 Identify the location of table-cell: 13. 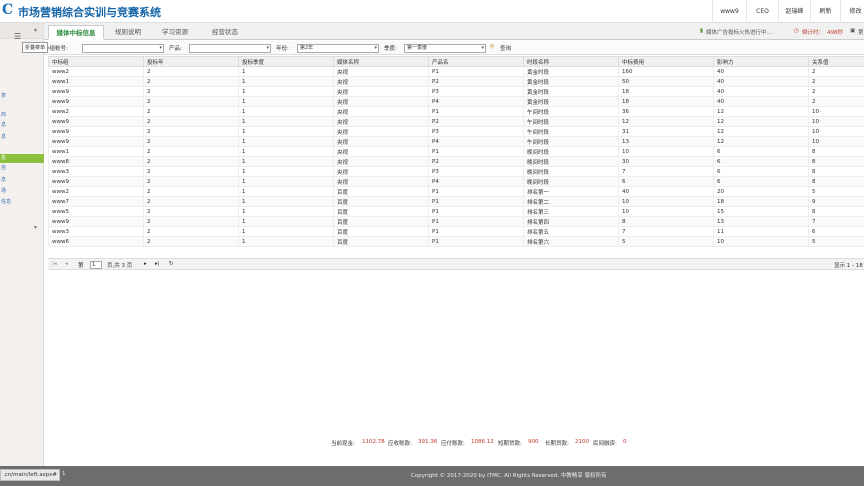
(761, 221).